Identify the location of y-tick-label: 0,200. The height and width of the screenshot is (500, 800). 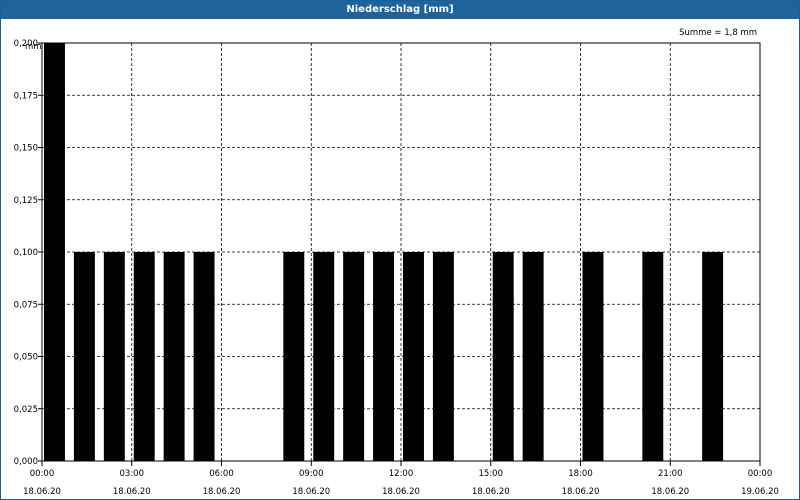
(26, 44).